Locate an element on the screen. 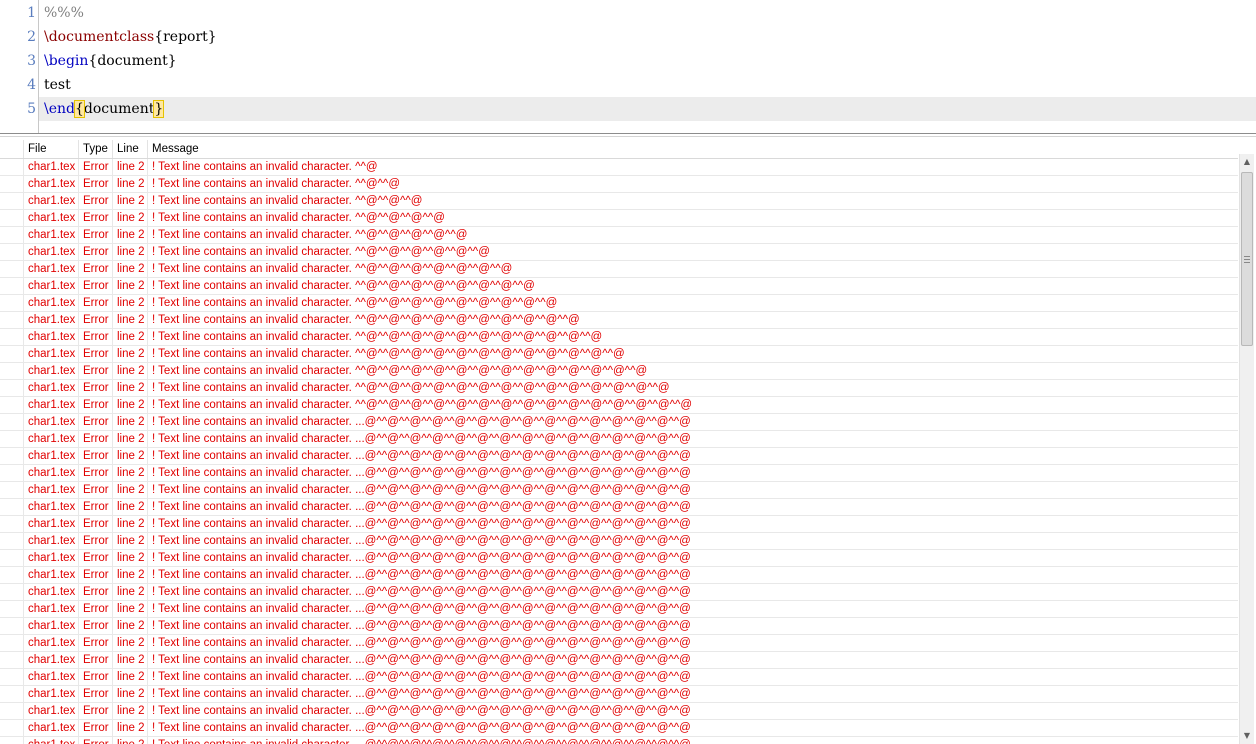 The image size is (1256, 744). line-number-gutter: 1 2 3 4 5 is located at coordinates (19, 66).